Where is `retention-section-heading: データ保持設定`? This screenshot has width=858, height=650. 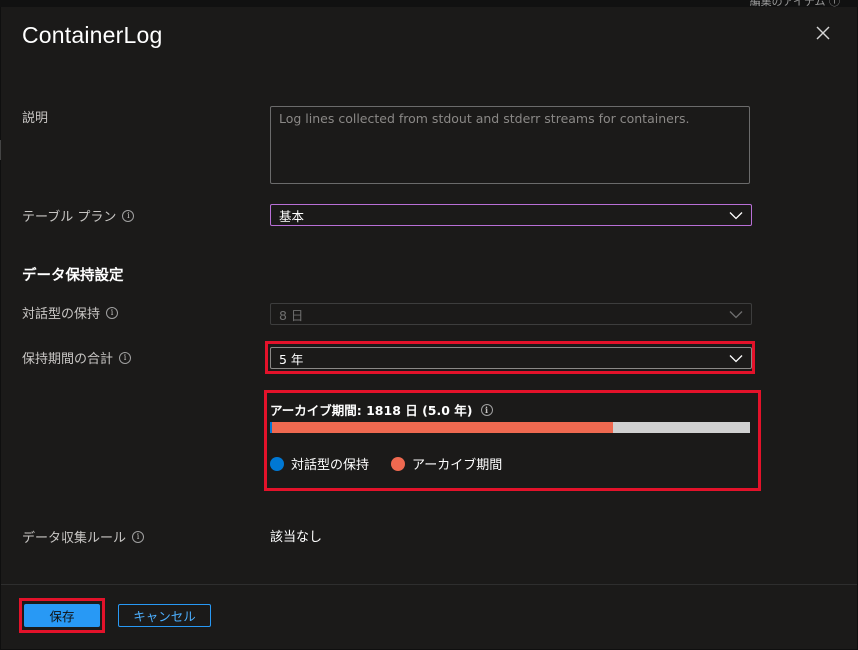 retention-section-heading: データ保持設定 is located at coordinates (73, 276).